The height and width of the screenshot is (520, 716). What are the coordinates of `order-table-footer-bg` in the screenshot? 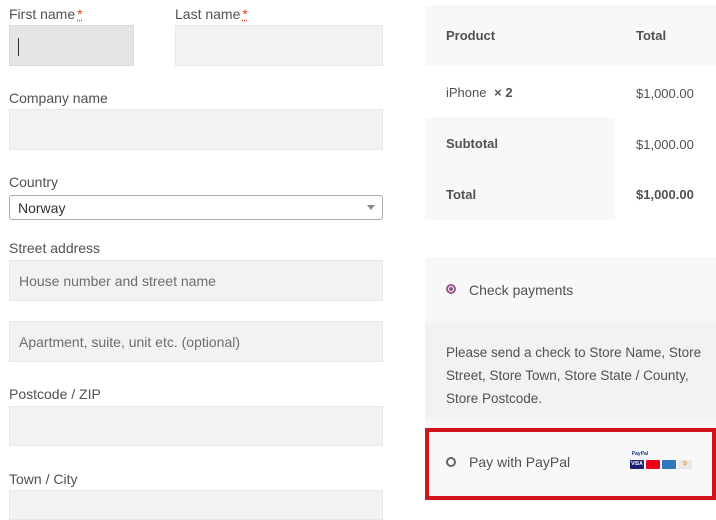 It's located at (520, 168).